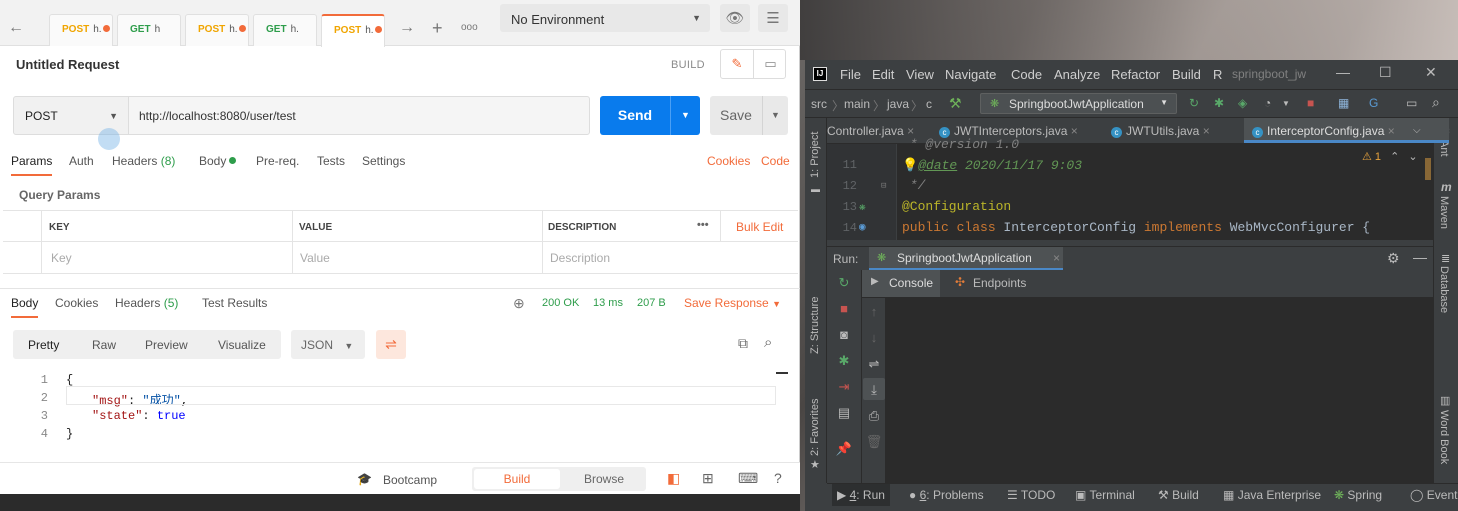 This screenshot has width=1458, height=511. Describe the element at coordinates (970, 74) in the screenshot. I see `menu-navigate: Navigate` at that location.